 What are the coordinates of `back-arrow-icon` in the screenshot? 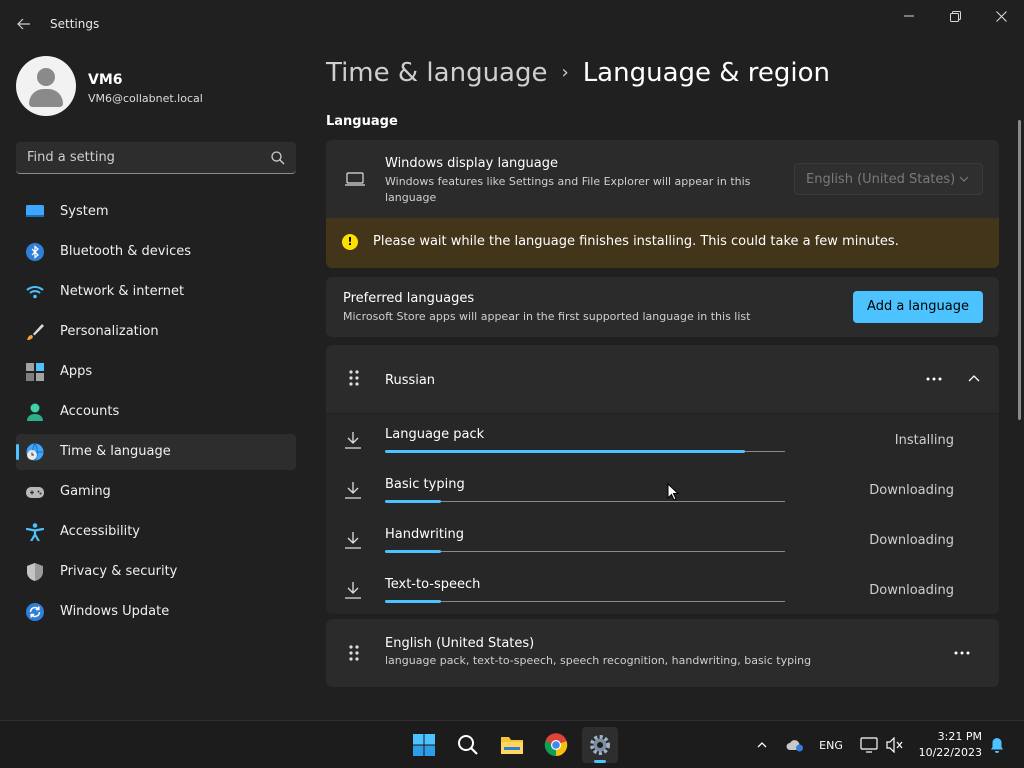 It's located at (23, 24).